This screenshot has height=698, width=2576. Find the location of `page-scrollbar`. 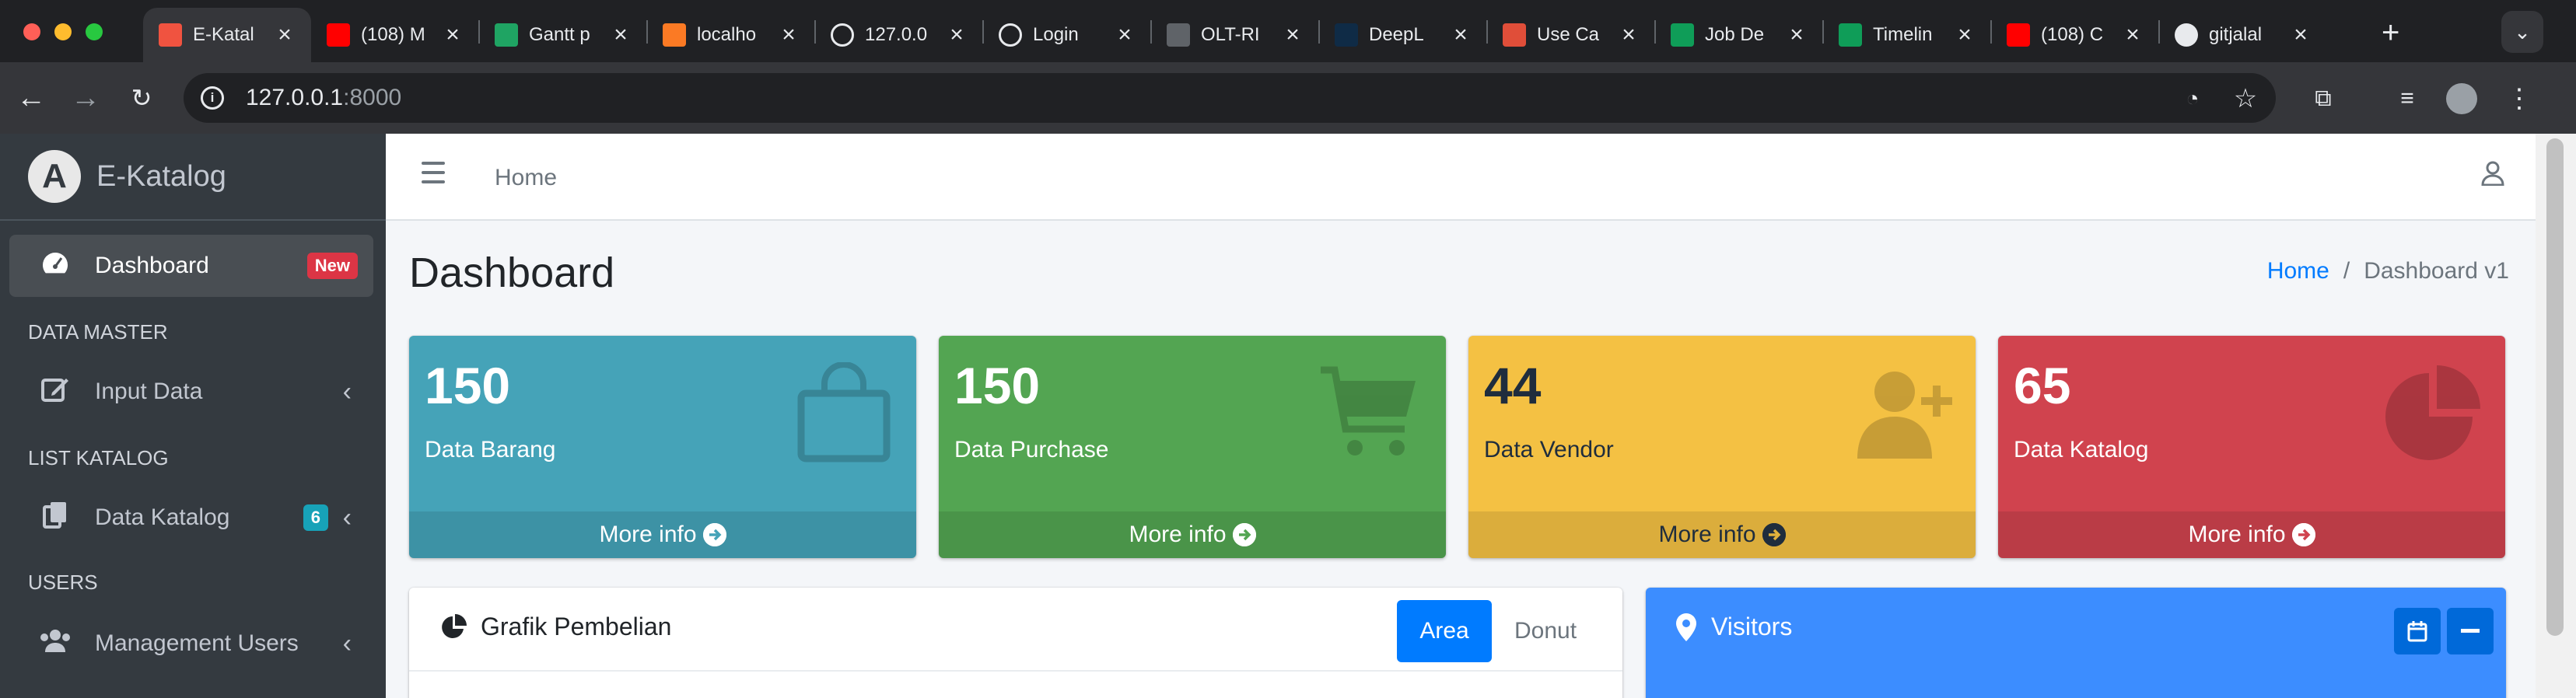

page-scrollbar is located at coordinates (2556, 416).